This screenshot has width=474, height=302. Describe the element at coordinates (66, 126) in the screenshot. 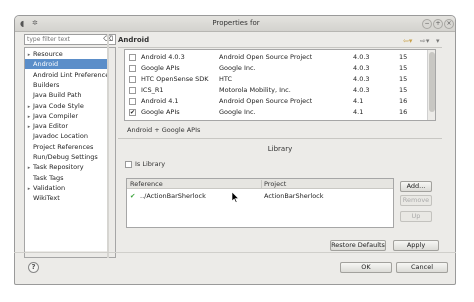

I see `tree-item: ▸ Java Editor` at that location.